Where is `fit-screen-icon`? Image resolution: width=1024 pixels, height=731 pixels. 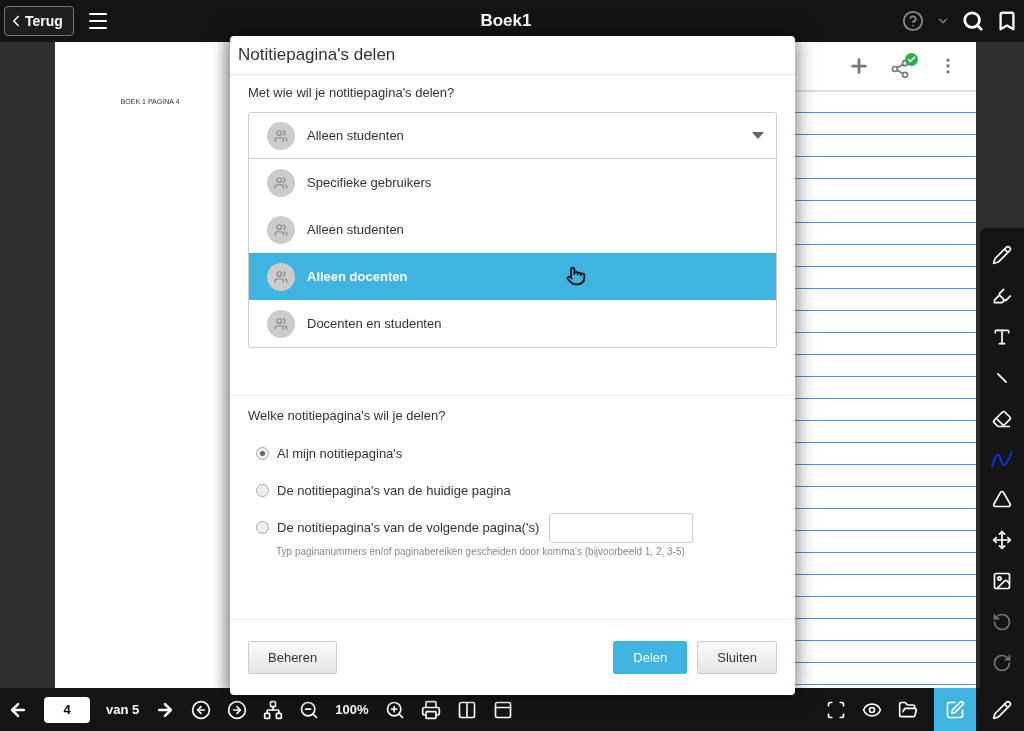
fit-screen-icon is located at coordinates (836, 709).